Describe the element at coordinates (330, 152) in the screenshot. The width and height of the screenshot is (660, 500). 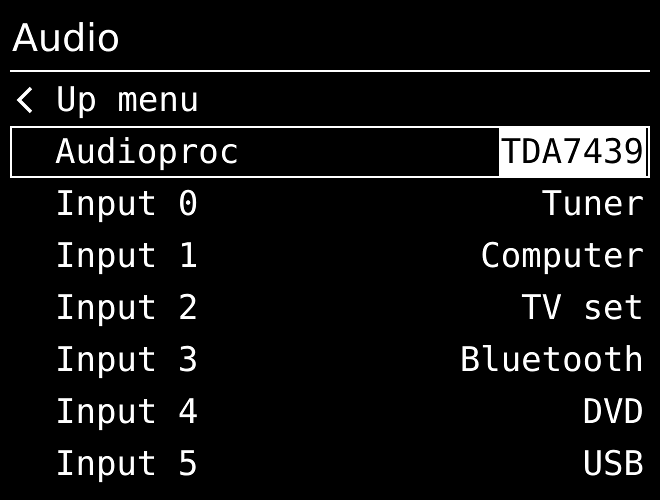
I see `selected-menu-row: Audioproc TDA7439` at that location.